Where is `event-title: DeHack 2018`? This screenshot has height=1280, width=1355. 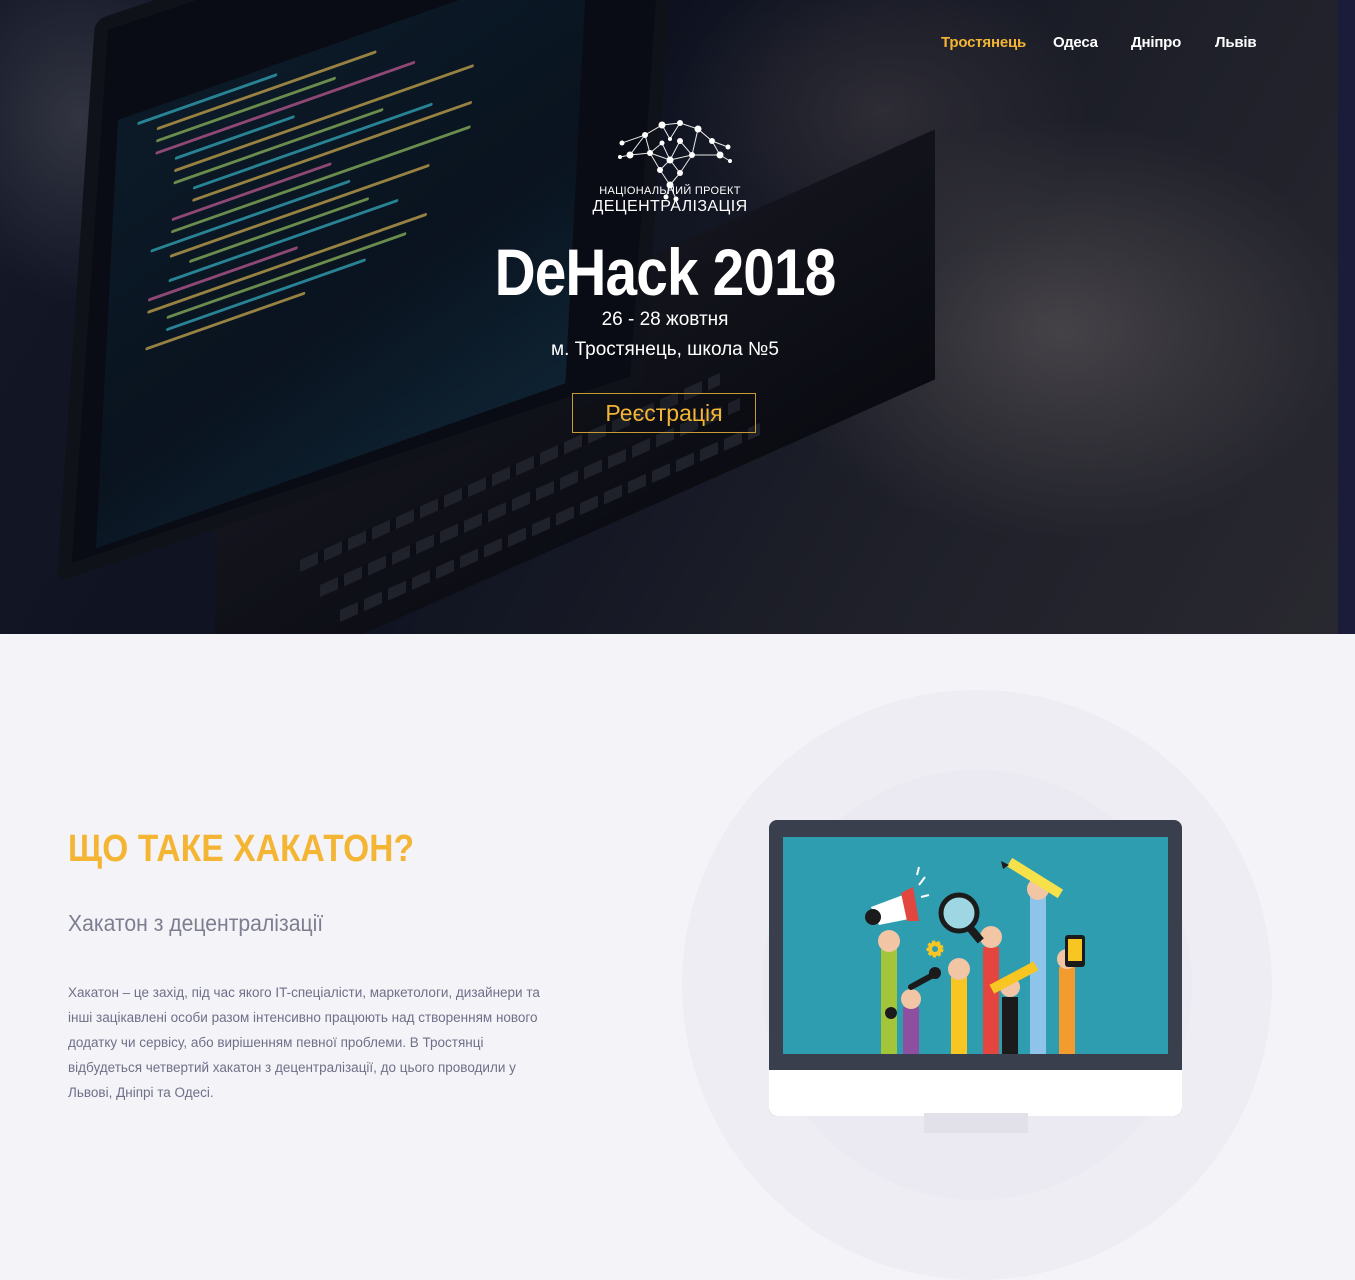
event-title: DeHack 2018 is located at coordinates (665, 272).